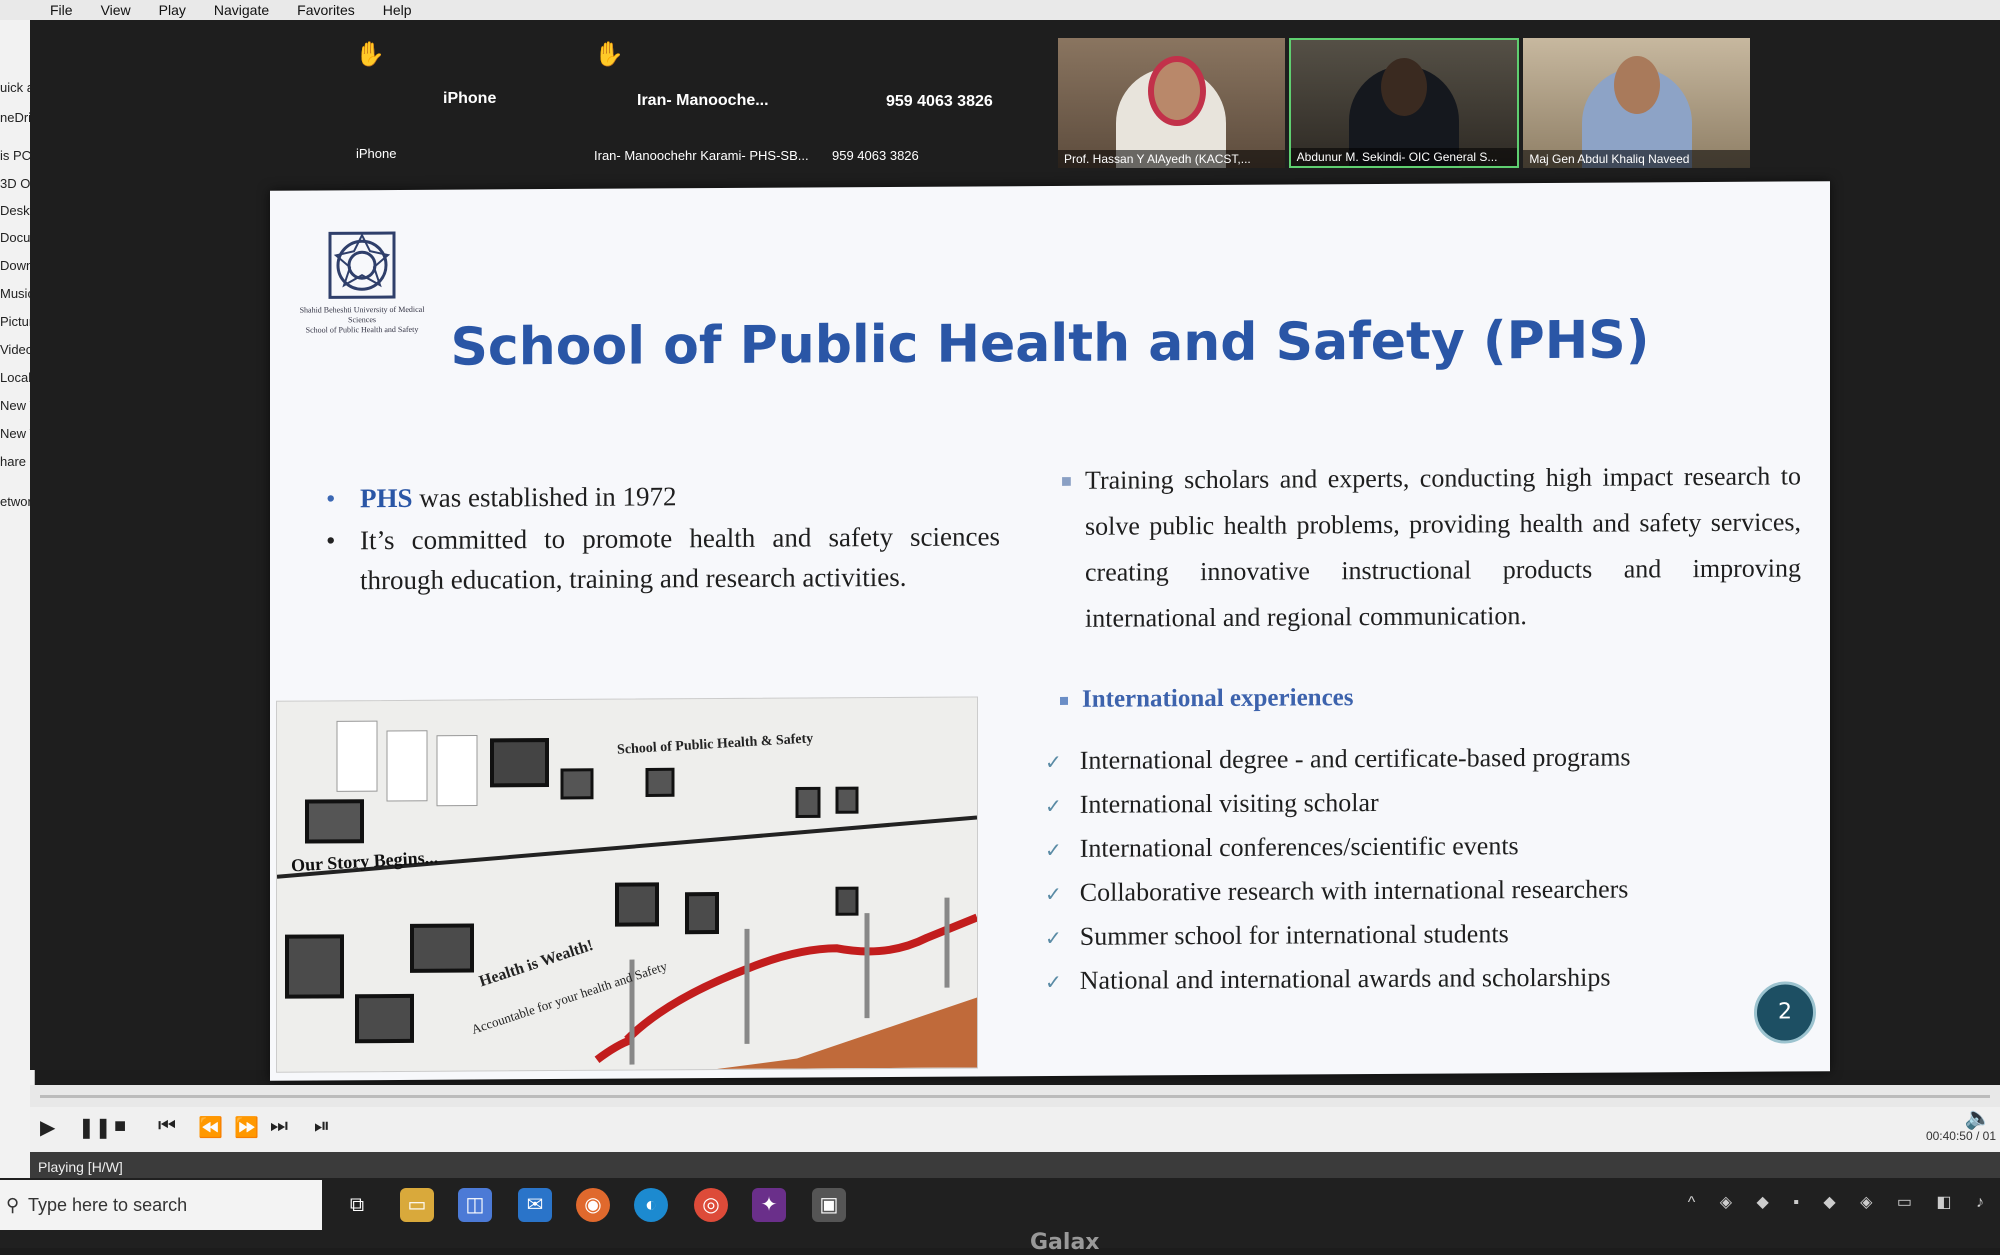 The width and height of the screenshot is (2000, 1255). What do you see at coordinates (362, 265) in the screenshot?
I see `logo-emblem-icon` at bounding box center [362, 265].